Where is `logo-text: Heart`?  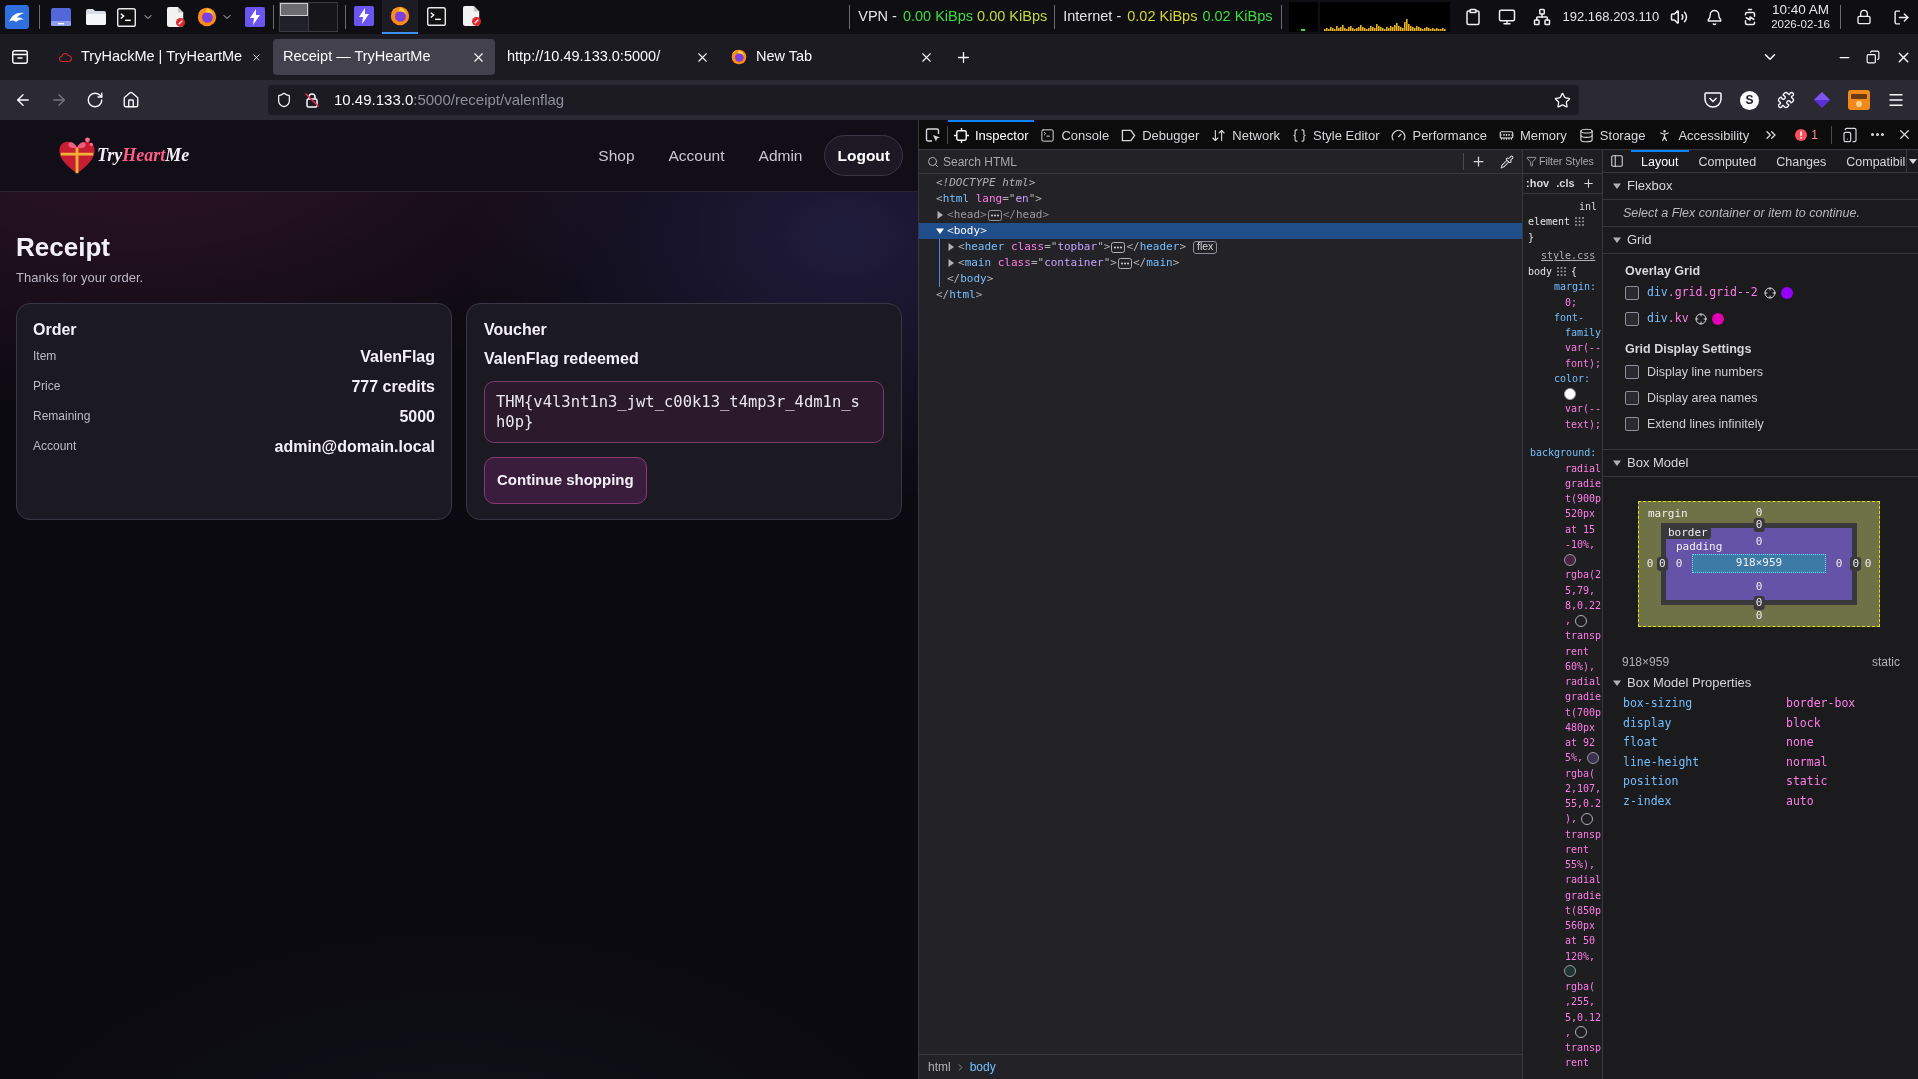
logo-text: Heart is located at coordinates (144, 155).